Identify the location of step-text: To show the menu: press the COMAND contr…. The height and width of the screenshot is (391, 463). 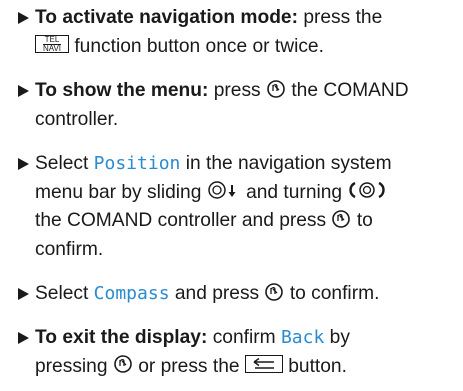
(222, 105).